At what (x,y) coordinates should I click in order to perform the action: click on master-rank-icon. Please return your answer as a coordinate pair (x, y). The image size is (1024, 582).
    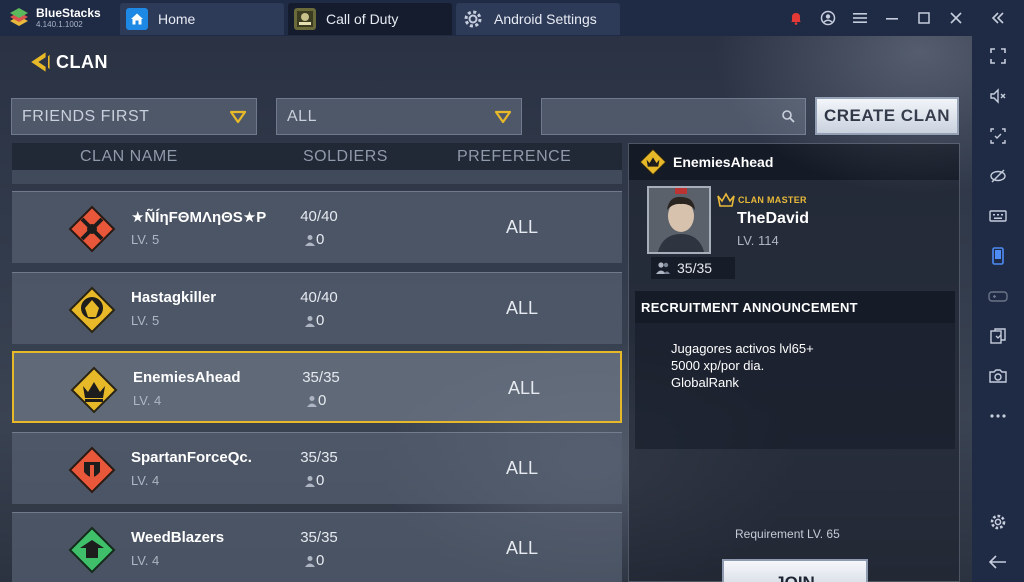
    Looking at the image, I should click on (726, 199).